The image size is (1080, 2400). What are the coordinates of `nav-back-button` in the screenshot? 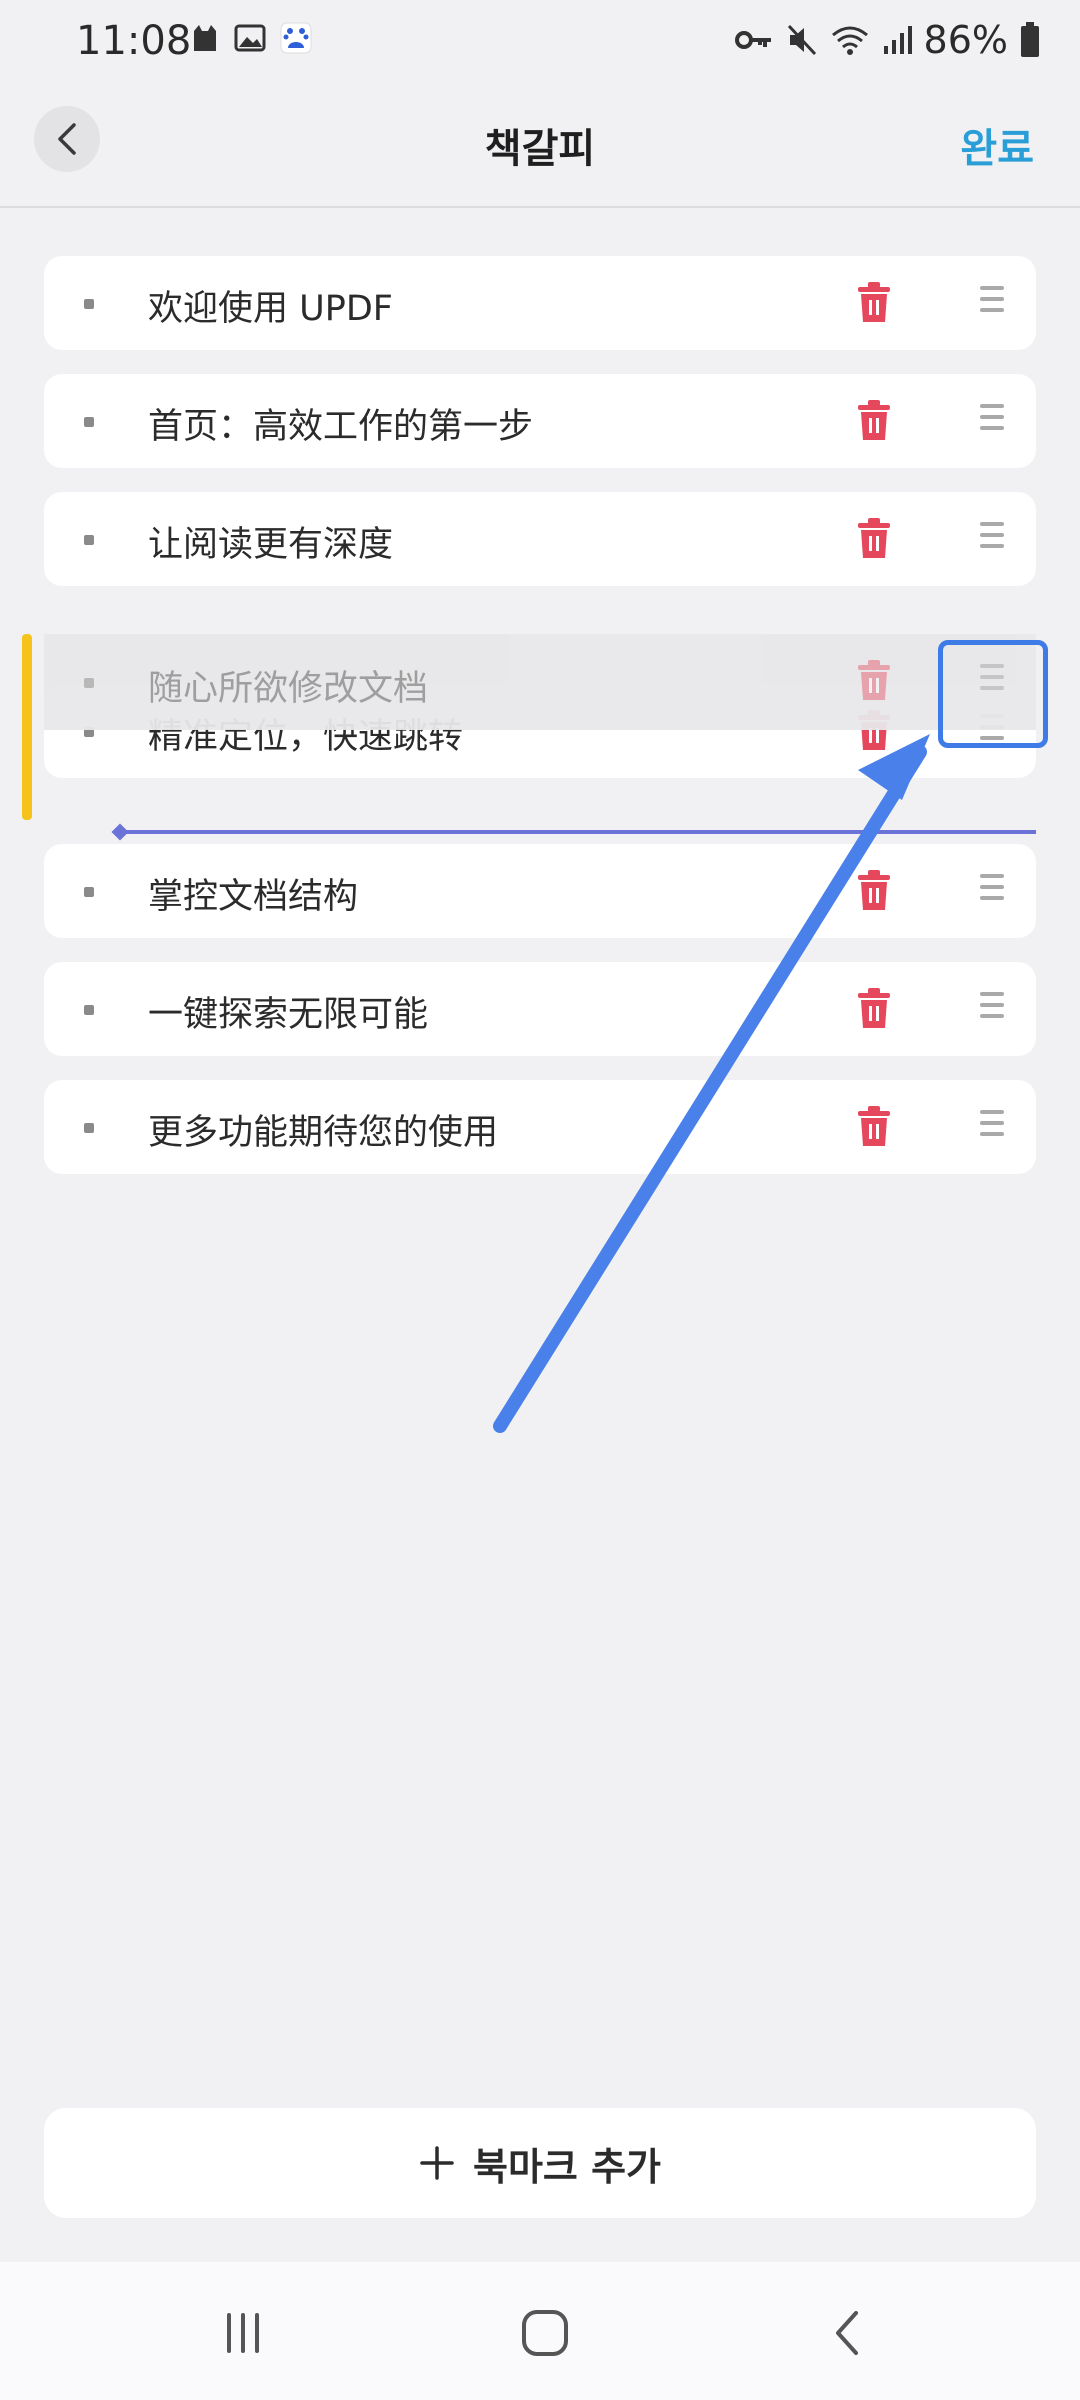 It's located at (847, 2333).